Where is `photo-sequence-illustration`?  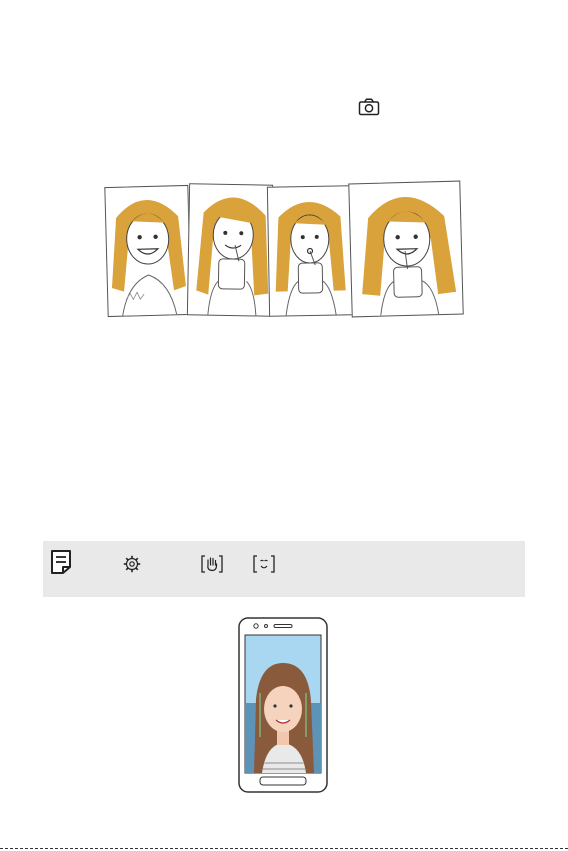 photo-sequence-illustration is located at coordinates (284, 251).